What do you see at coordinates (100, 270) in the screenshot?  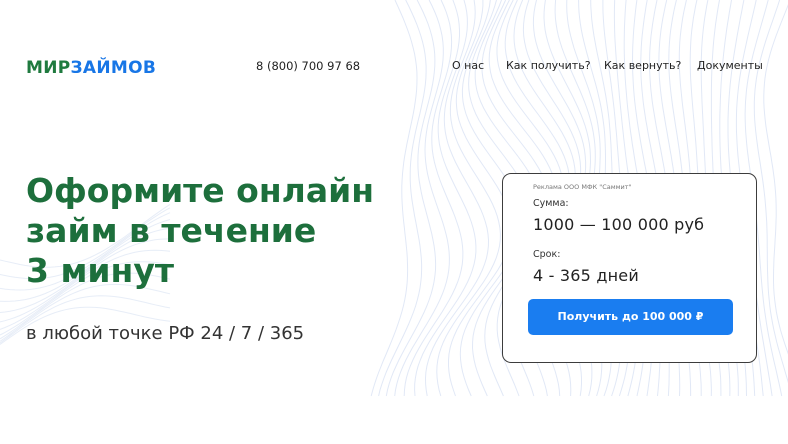 I see `hero-title-line: 3 минут` at bounding box center [100, 270].